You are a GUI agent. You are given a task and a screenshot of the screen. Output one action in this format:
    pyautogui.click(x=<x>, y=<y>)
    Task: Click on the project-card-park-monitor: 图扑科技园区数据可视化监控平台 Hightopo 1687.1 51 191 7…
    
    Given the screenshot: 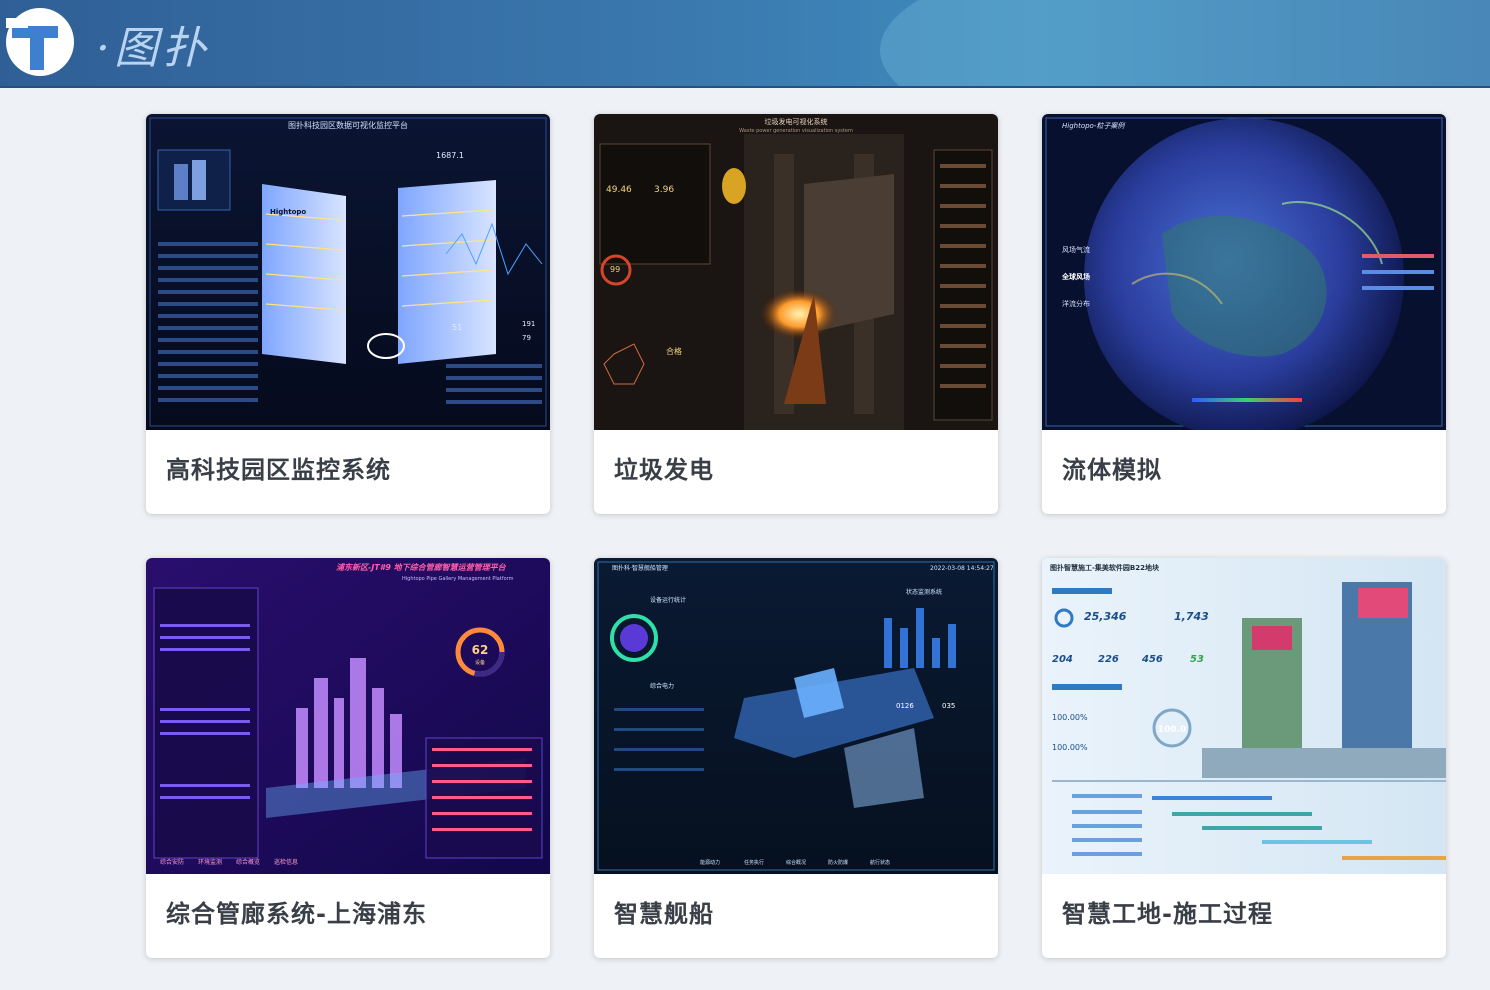 What is the action you would take?
    pyautogui.click(x=348, y=314)
    